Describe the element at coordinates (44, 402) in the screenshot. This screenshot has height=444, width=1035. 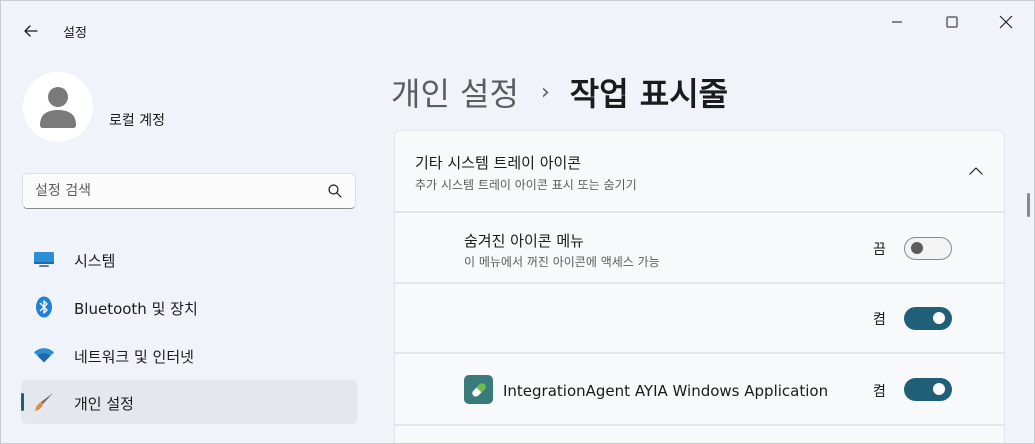
I see `brush-icon` at that location.